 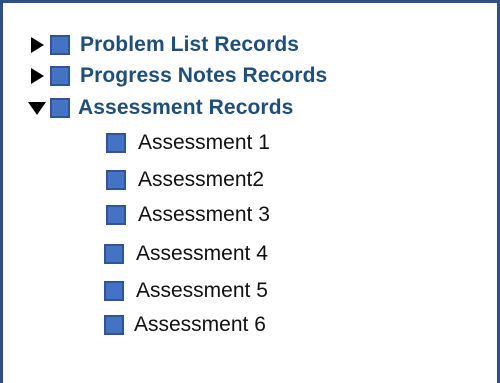 I want to click on tree-child-label: Assessment 3, so click(x=204, y=214).